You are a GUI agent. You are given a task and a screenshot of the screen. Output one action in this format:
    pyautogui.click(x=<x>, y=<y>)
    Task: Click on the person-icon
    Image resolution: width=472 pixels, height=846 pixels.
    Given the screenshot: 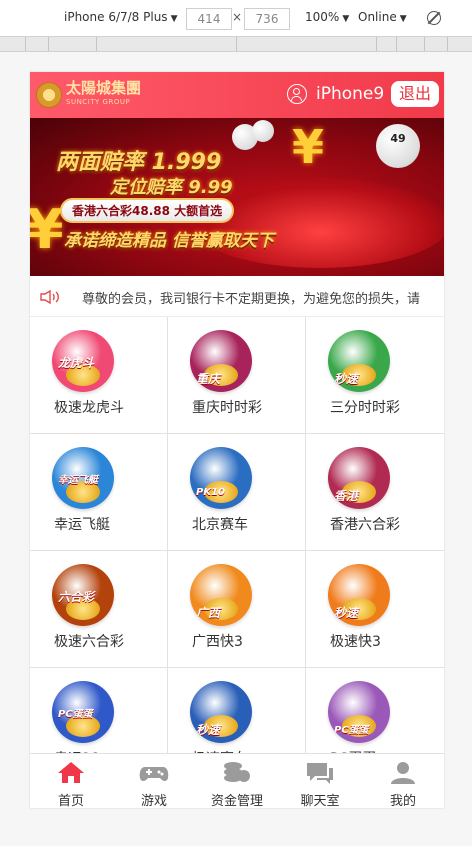 What is the action you would take?
    pyautogui.click(x=403, y=773)
    